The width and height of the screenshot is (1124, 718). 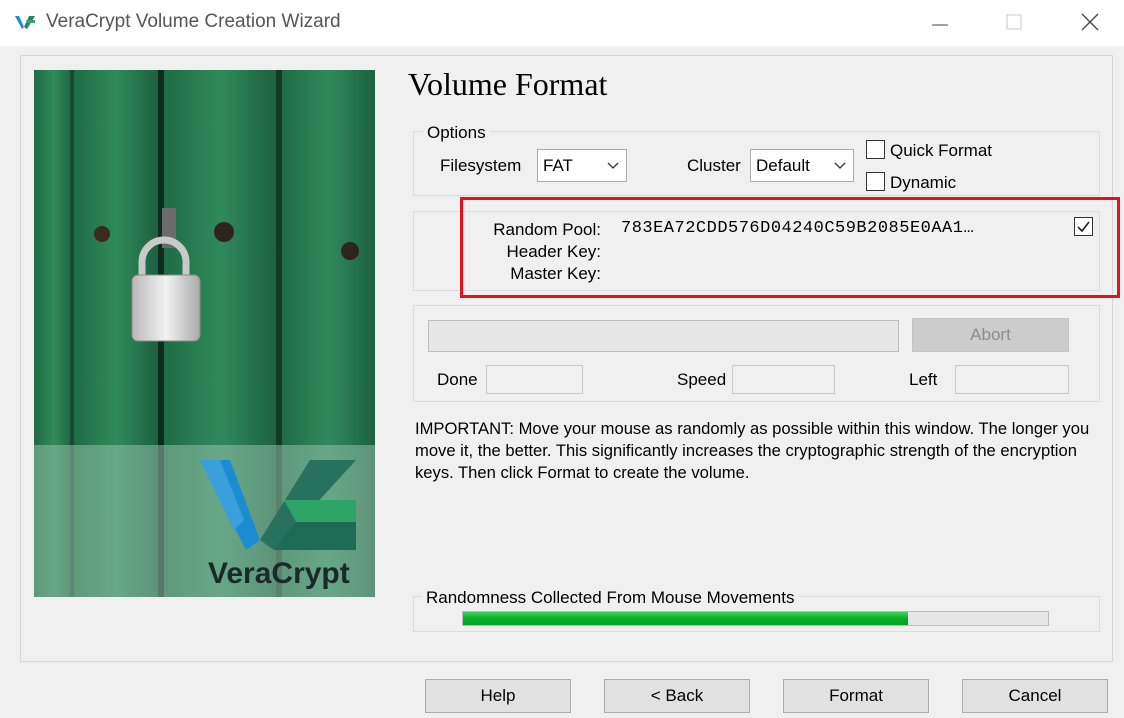 I want to click on quick-format-checkbox, so click(x=875, y=149).